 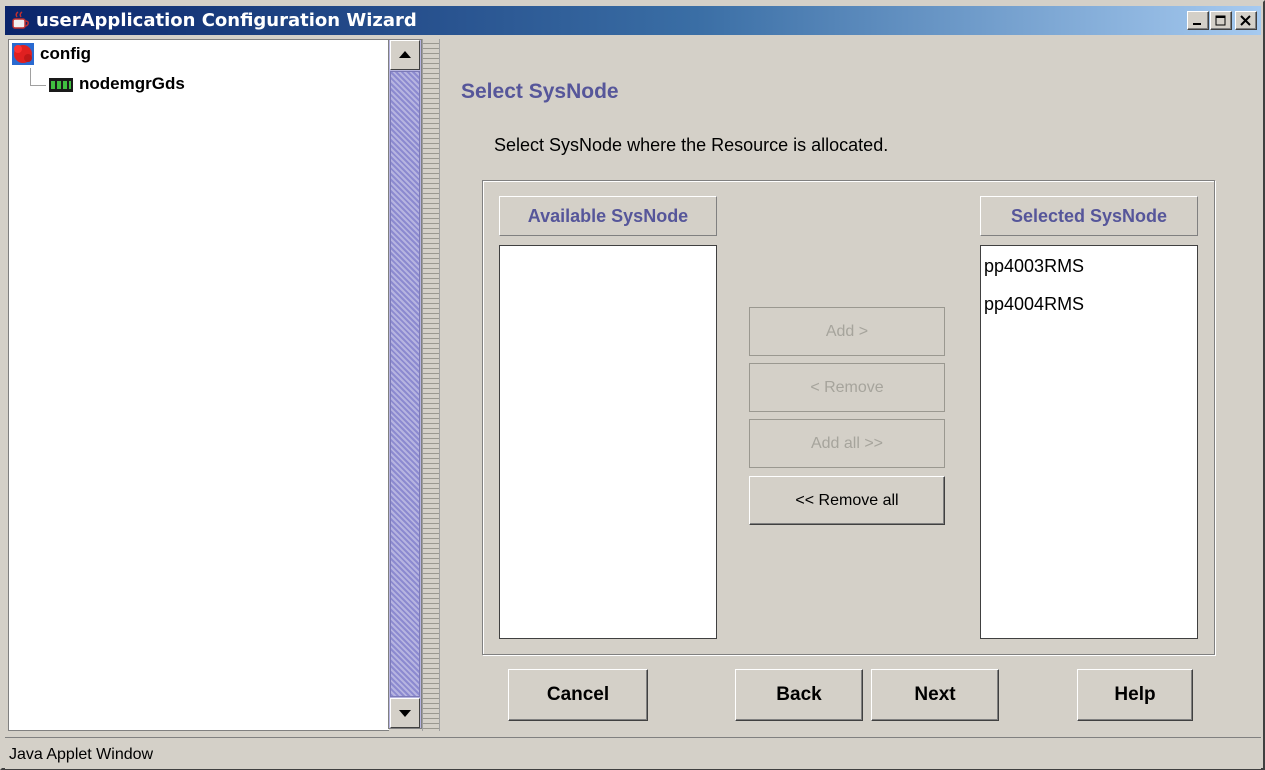 What do you see at coordinates (1089, 266) in the screenshot?
I see `list-item: pp4003RMS` at bounding box center [1089, 266].